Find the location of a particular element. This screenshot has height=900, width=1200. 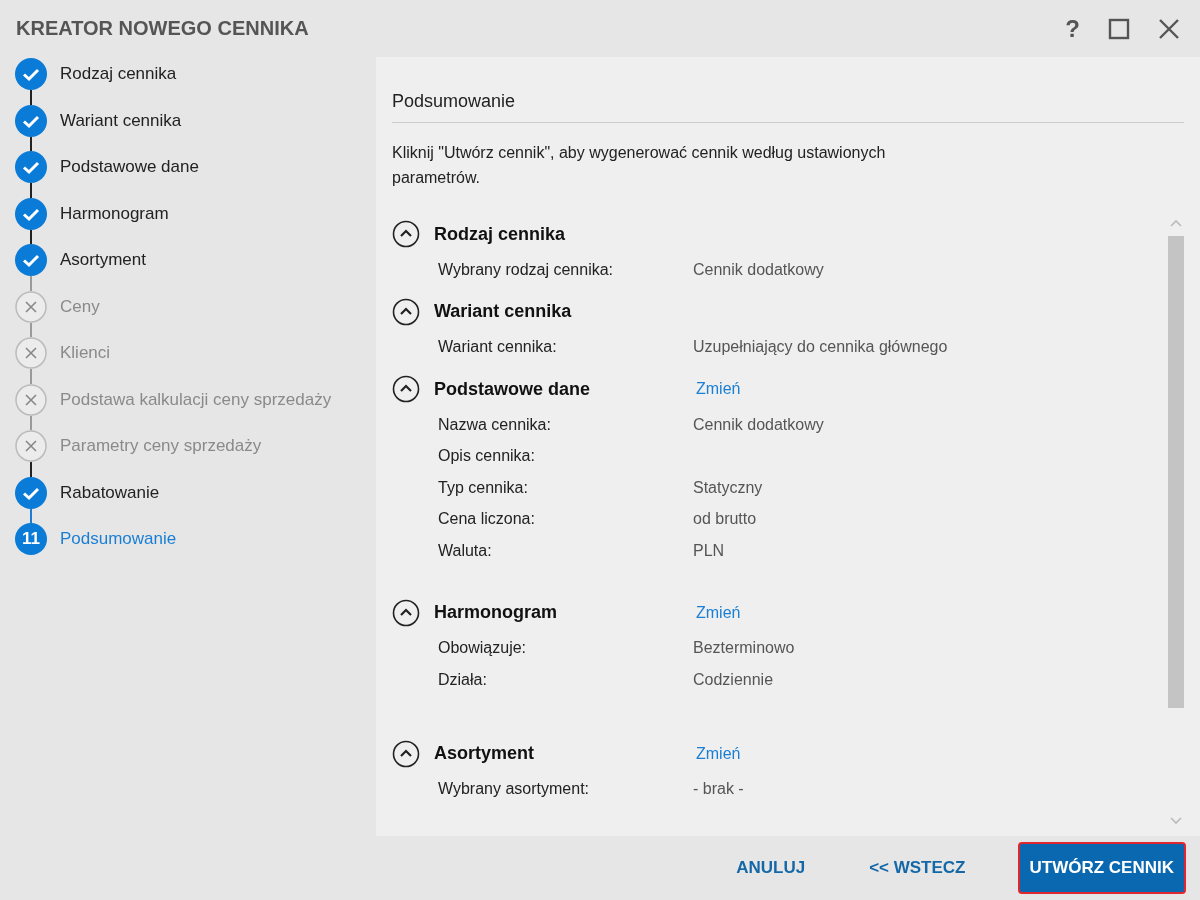

field-value: od brutto is located at coordinates (725, 519).